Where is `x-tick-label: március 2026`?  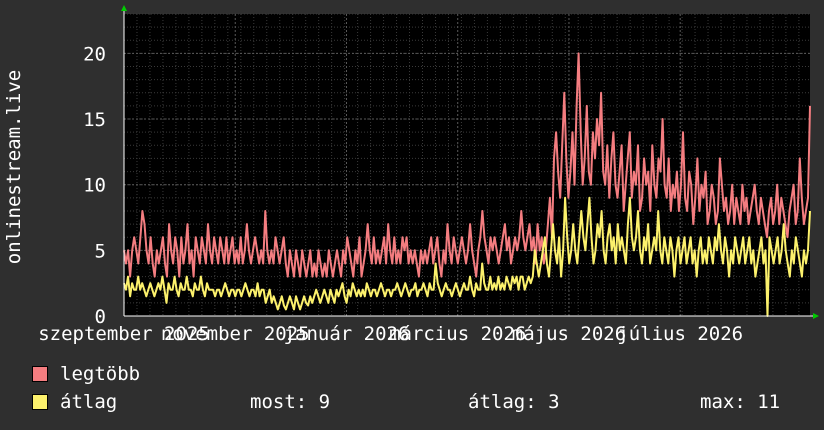
x-tick-label: március 2026 is located at coordinates (457, 334).